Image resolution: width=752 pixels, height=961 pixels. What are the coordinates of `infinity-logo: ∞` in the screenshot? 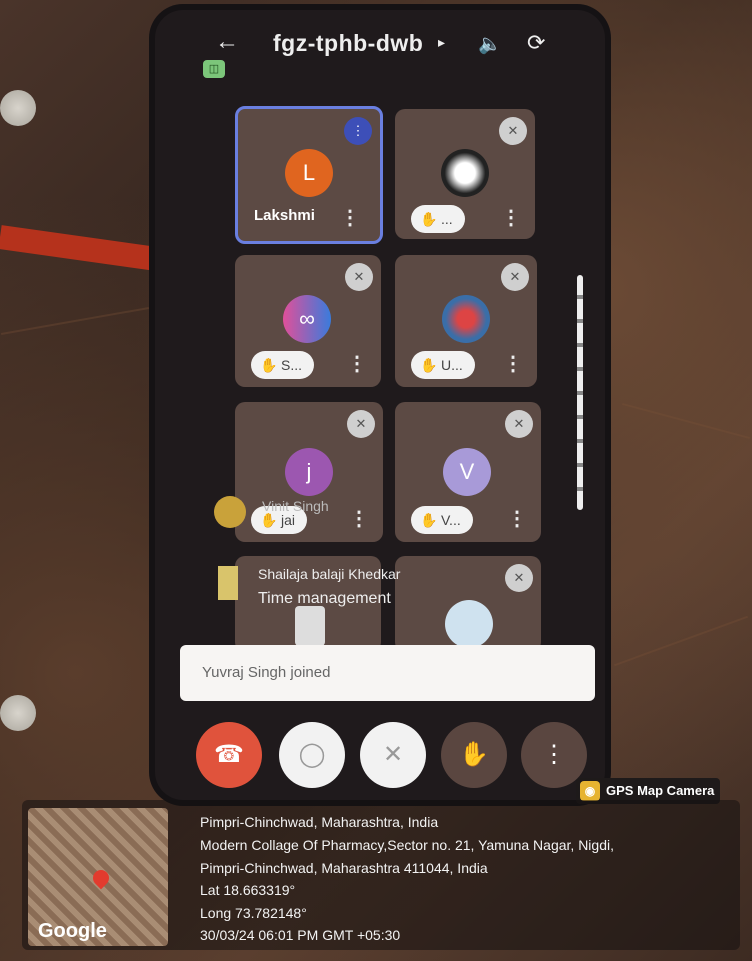 It's located at (307, 319).